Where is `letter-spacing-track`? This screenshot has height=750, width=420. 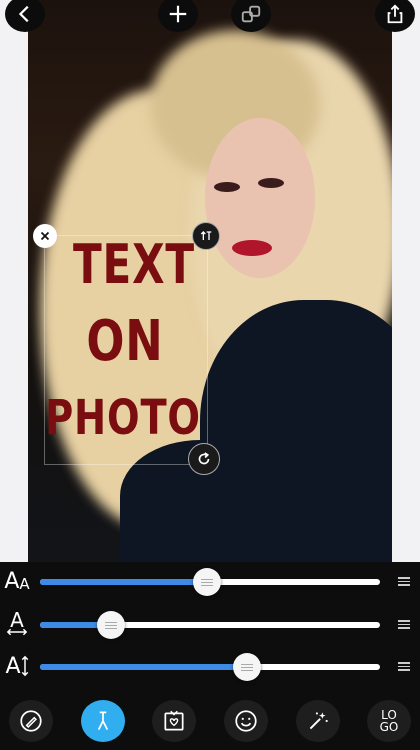 letter-spacing-track is located at coordinates (210, 625).